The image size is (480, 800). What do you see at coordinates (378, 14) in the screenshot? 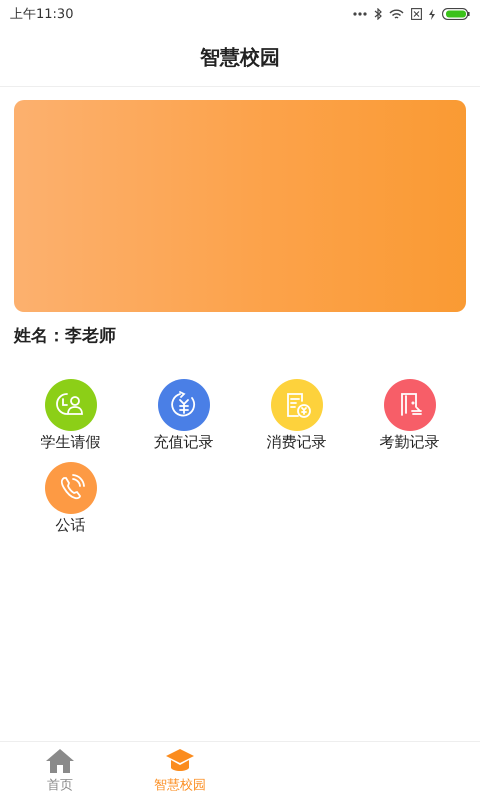
I see `bluetooth-icon` at bounding box center [378, 14].